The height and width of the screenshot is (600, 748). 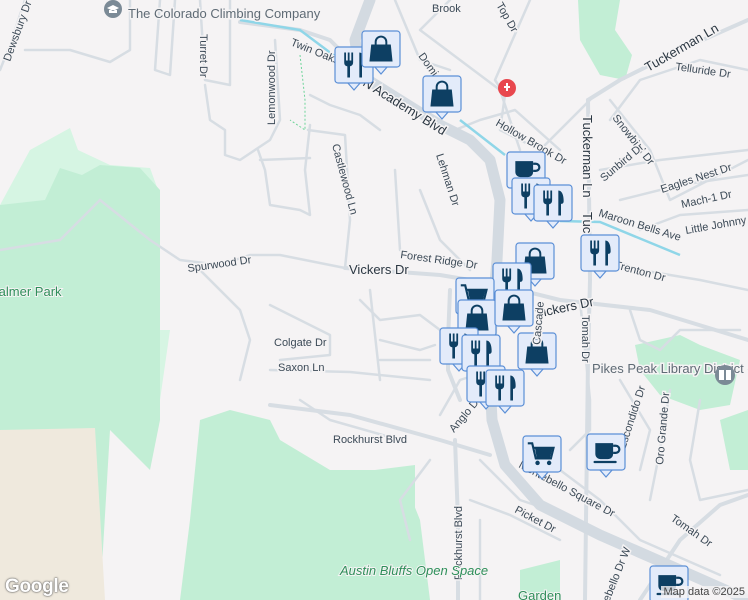 What do you see at coordinates (640, 271) in the screenshot?
I see `street-trenton: Trenton Dr` at bounding box center [640, 271].